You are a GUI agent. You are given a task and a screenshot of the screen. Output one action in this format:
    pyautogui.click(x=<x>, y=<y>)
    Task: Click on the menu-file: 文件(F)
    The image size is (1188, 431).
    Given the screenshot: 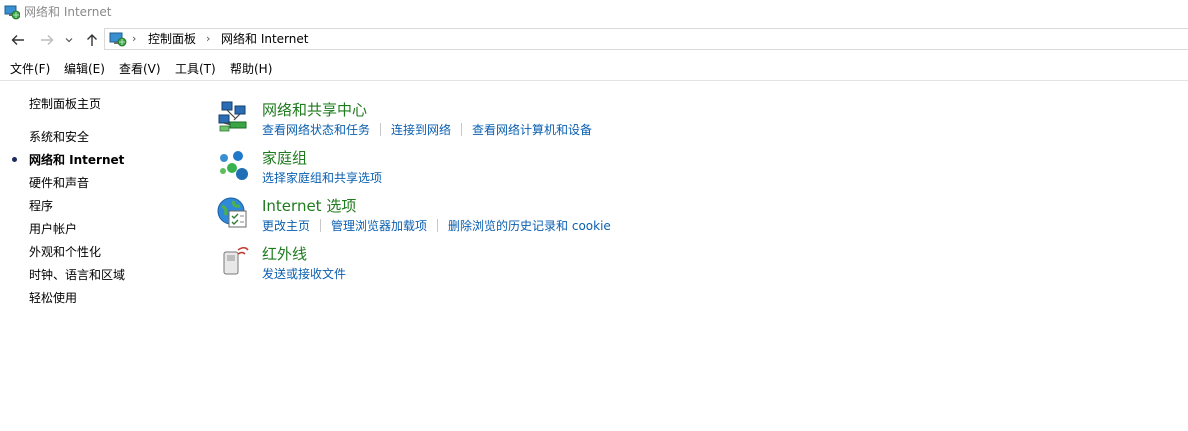 What is the action you would take?
    pyautogui.click(x=30, y=69)
    